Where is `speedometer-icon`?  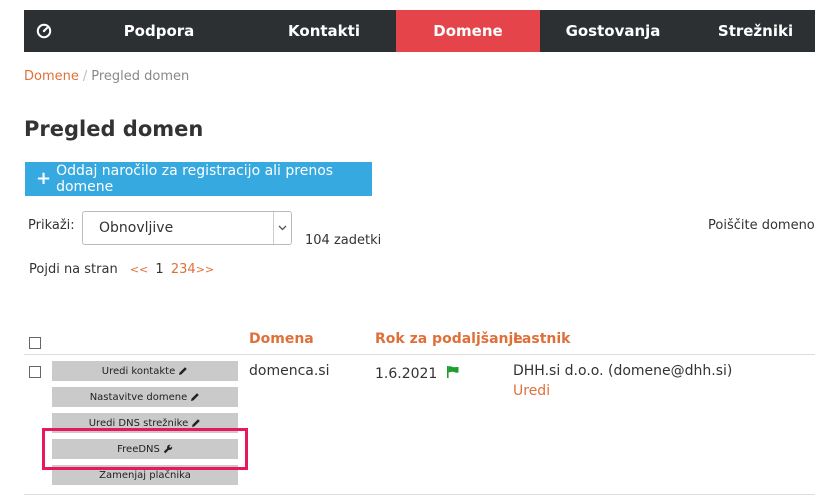 speedometer-icon is located at coordinates (44, 31).